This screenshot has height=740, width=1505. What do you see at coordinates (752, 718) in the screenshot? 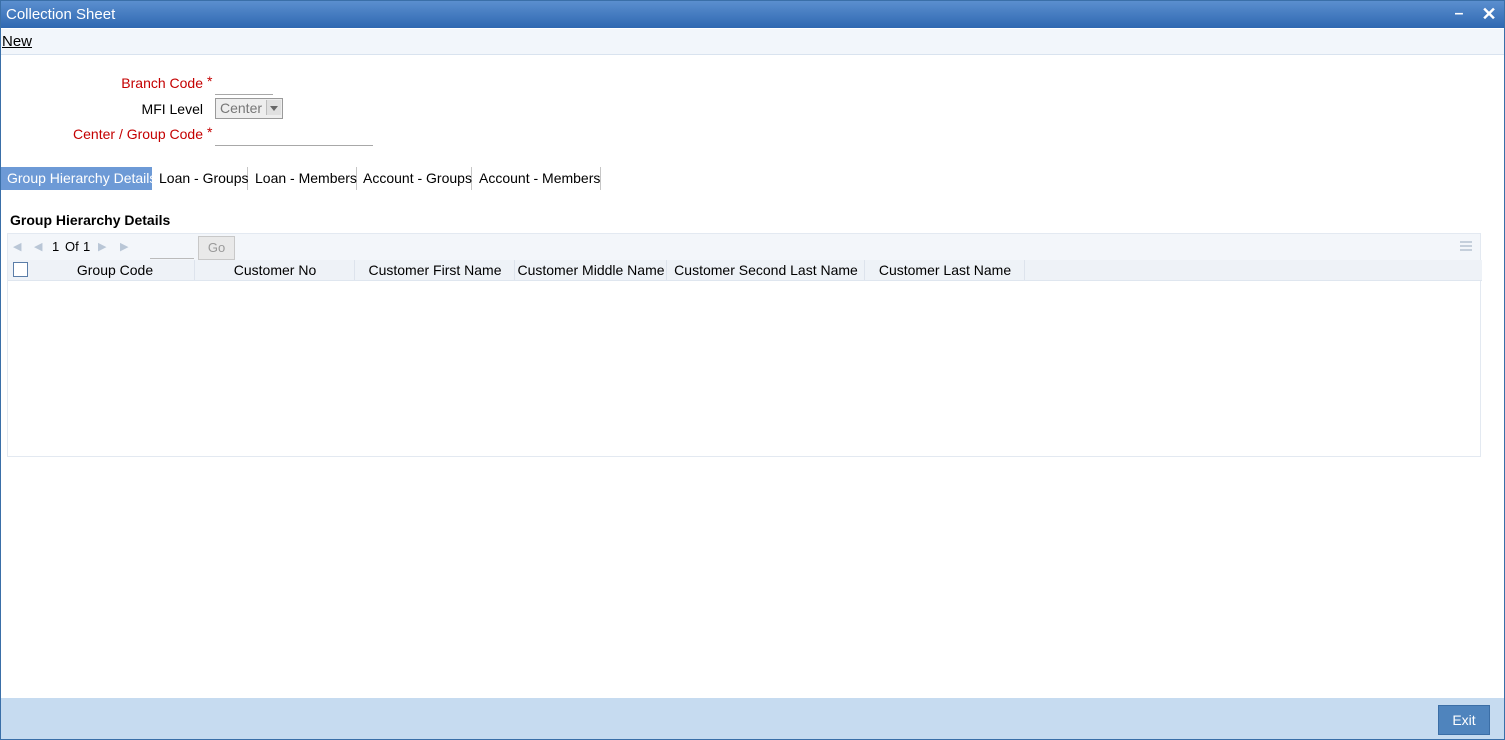
I see `footer-bar: Exit` at bounding box center [752, 718].